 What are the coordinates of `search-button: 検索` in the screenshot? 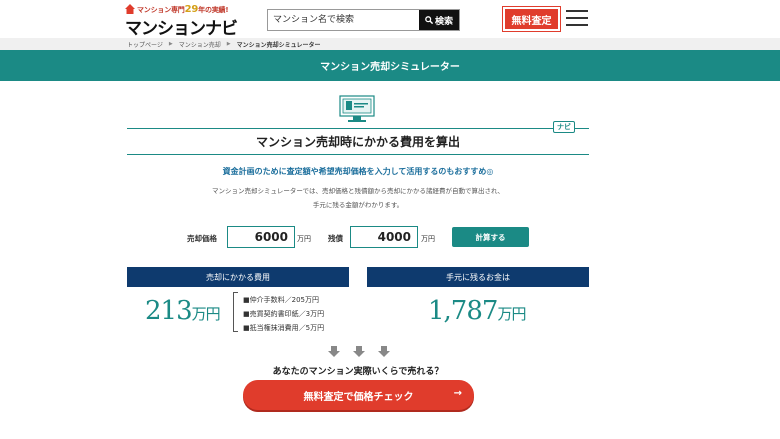 It's located at (439, 20).